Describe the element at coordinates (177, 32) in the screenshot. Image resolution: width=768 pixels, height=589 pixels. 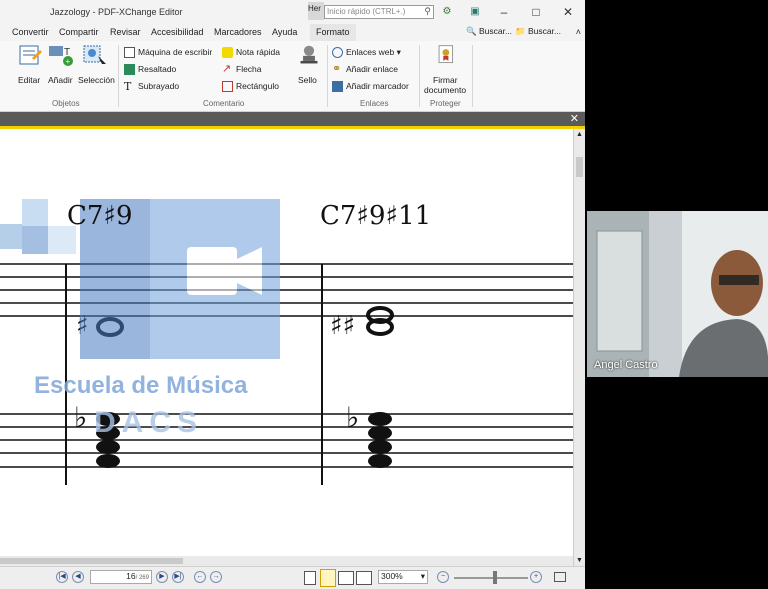
I see `tab-accesibilidad: Accesibilidad` at that location.